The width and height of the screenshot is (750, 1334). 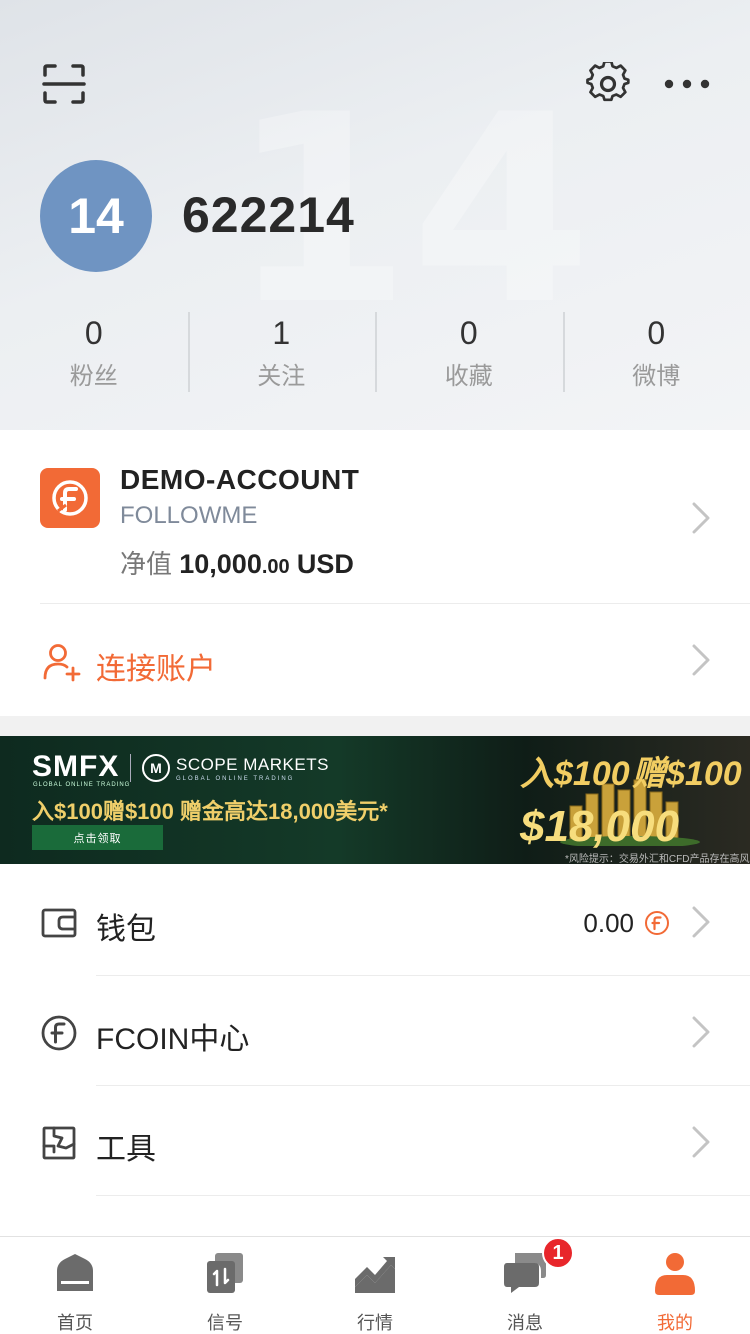 I want to click on user-profile-icon, so click(x=675, y=1274).